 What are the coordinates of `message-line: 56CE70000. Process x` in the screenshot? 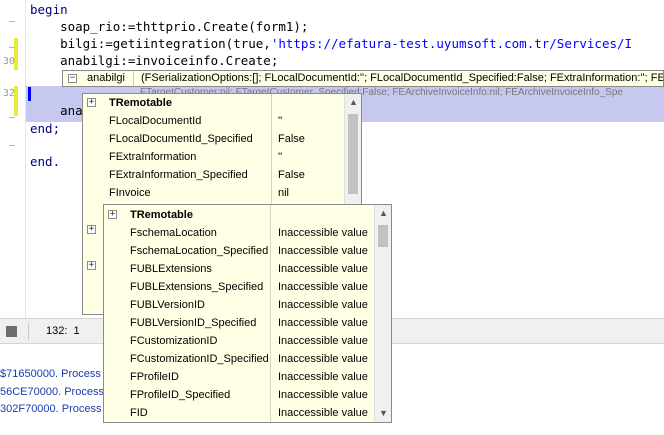 It's located at (56, 392).